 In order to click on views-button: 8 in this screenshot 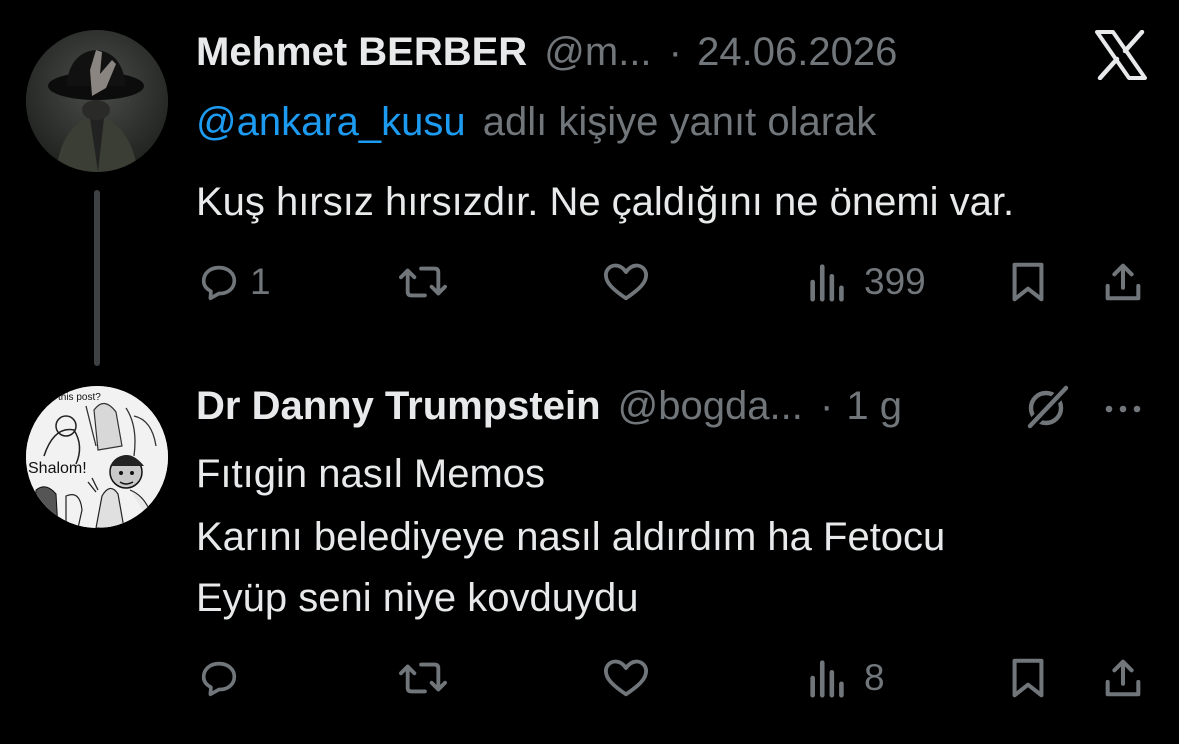, I will do `click(845, 678)`.